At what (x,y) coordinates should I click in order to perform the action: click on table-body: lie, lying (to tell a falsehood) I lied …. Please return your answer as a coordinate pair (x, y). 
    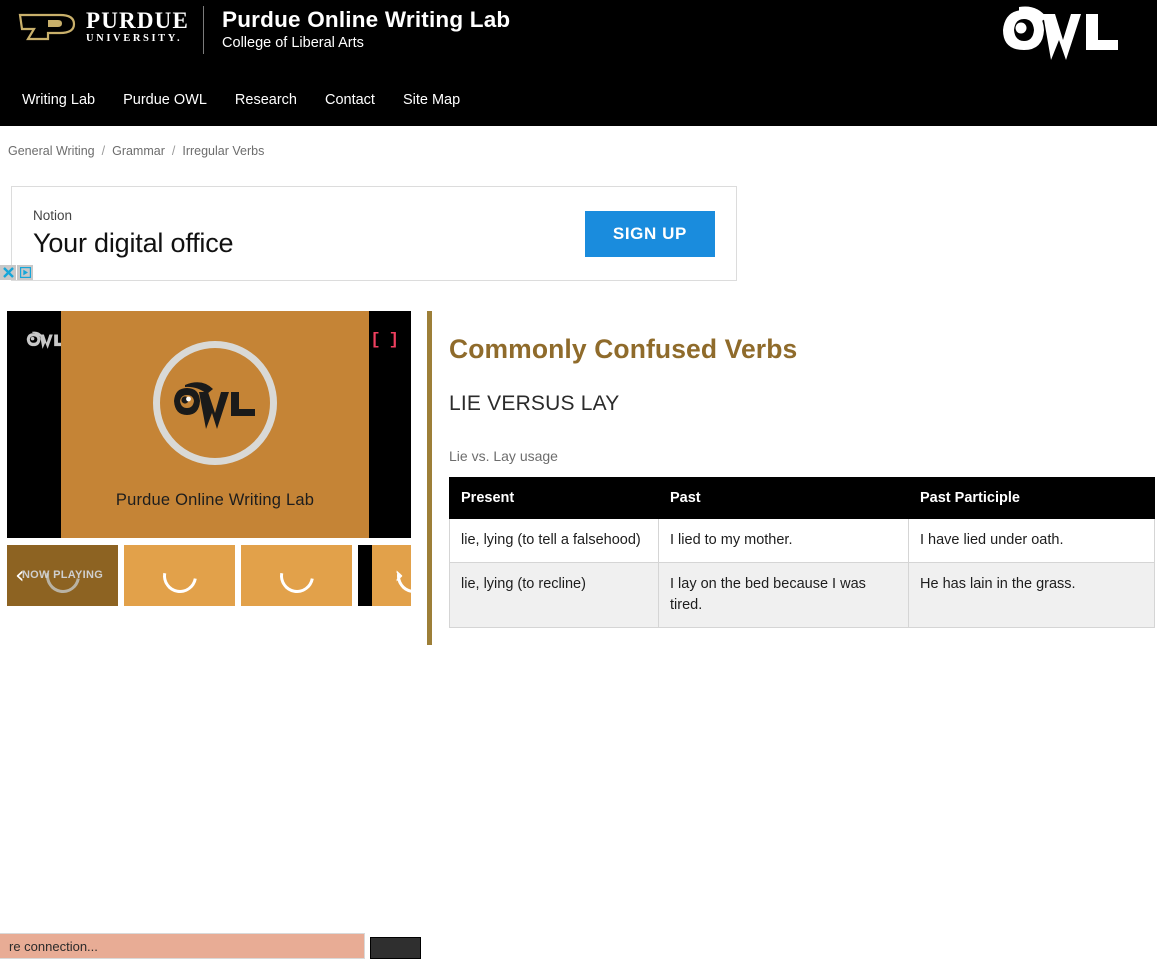
    Looking at the image, I should click on (802, 573).